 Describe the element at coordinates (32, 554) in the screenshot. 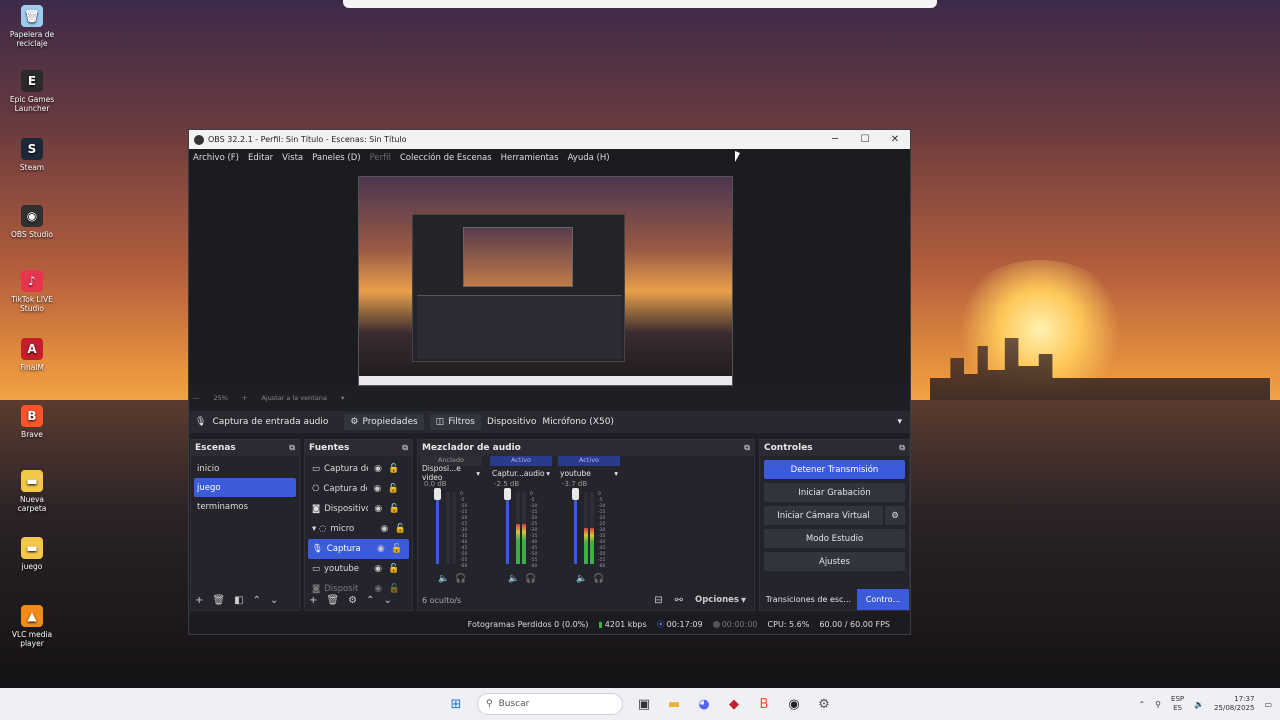

I see `desktop-icon: ▬ juego` at that location.